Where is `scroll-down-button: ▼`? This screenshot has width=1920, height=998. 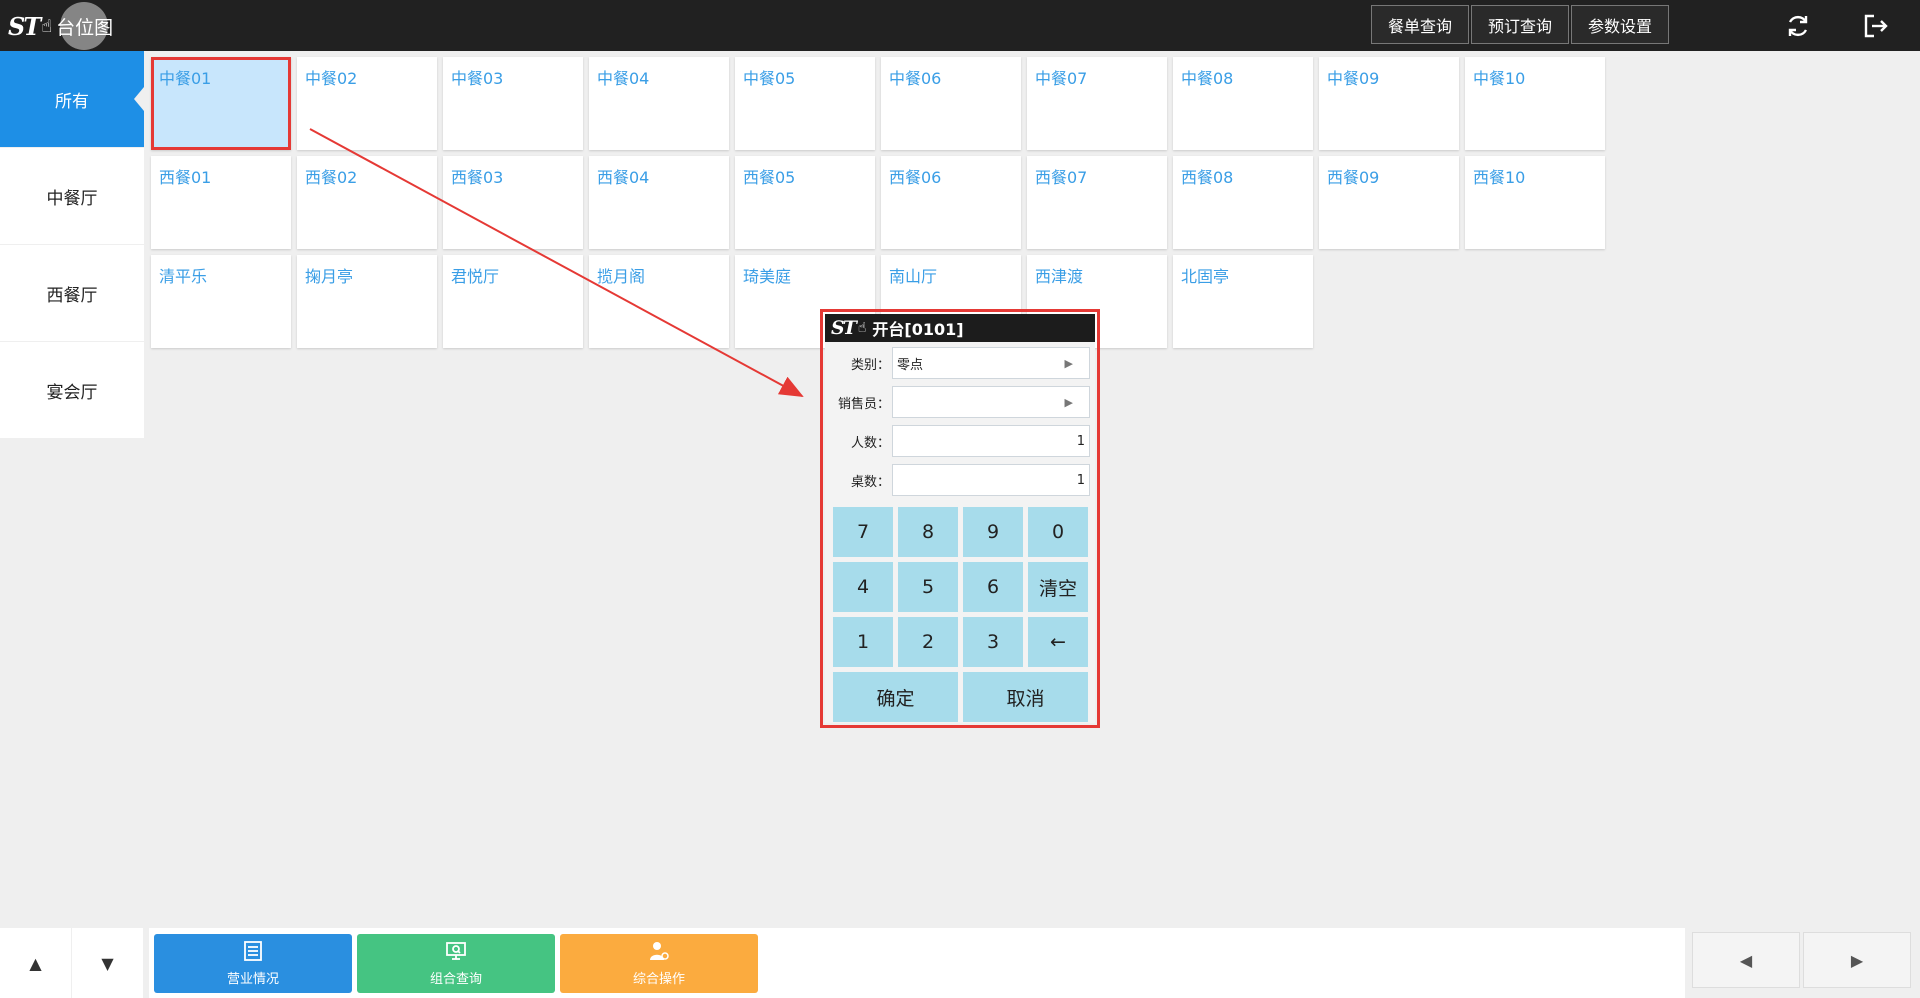 scroll-down-button: ▼ is located at coordinates (107, 963).